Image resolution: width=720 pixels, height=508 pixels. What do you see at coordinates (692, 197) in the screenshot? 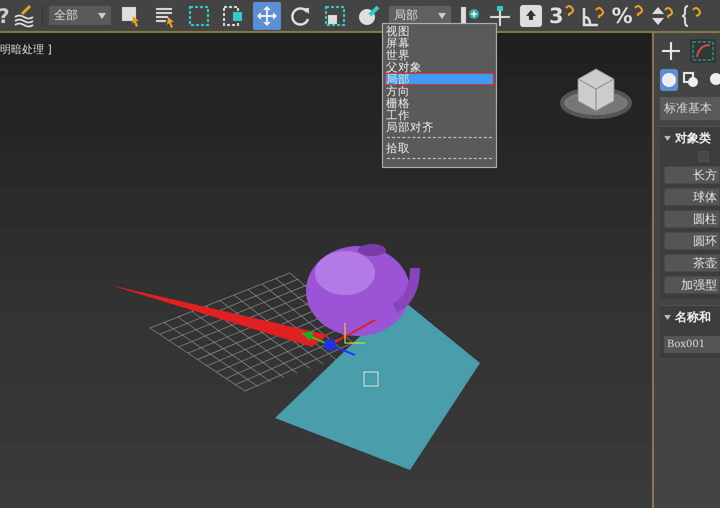
I see `primitive-button: 球体` at bounding box center [692, 197].